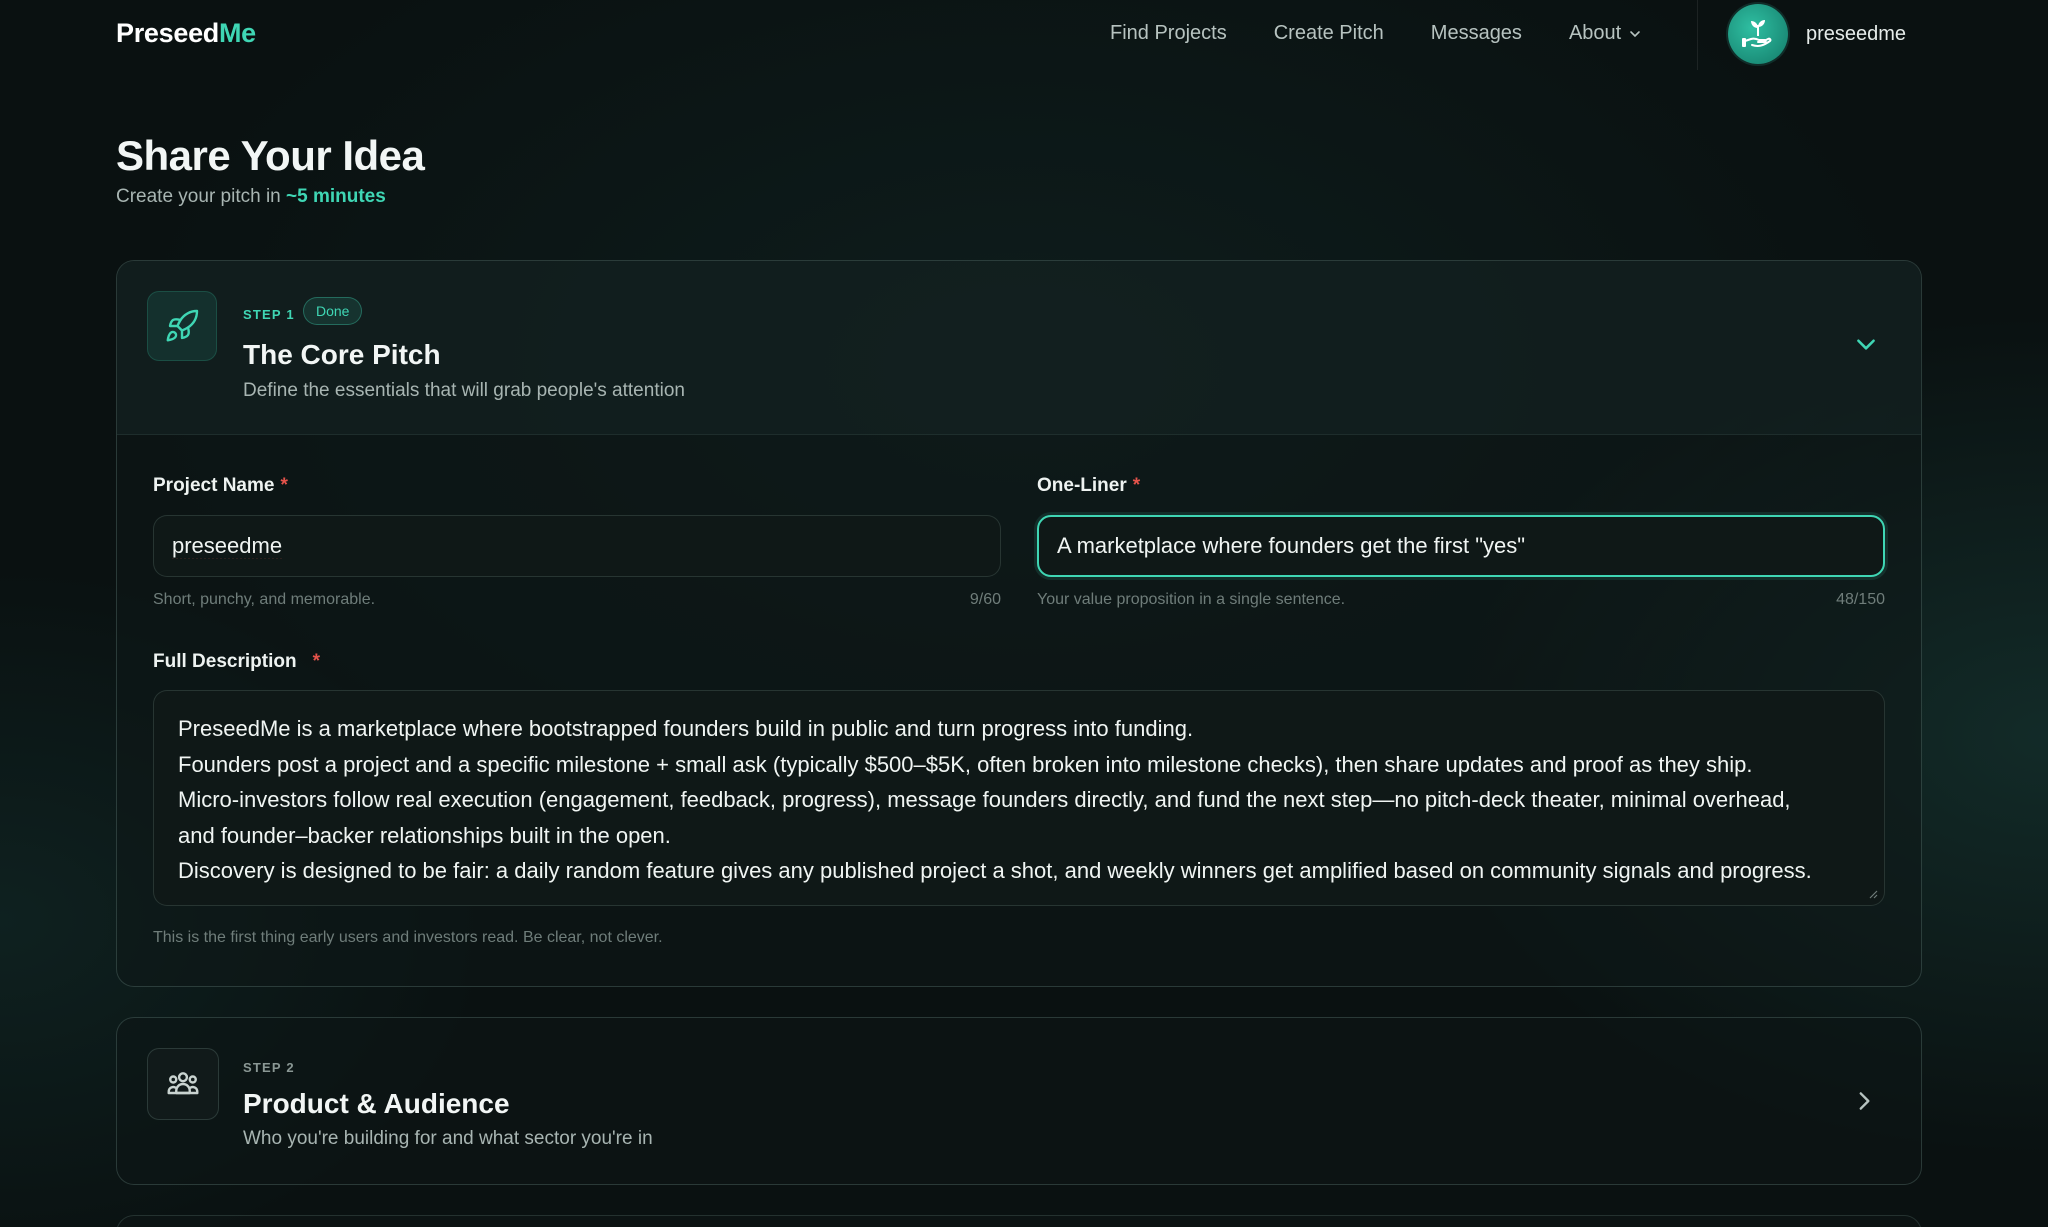 Image resolution: width=2048 pixels, height=1227 pixels. I want to click on page-subtitle-prefix: Create your pitch in, so click(201, 196).